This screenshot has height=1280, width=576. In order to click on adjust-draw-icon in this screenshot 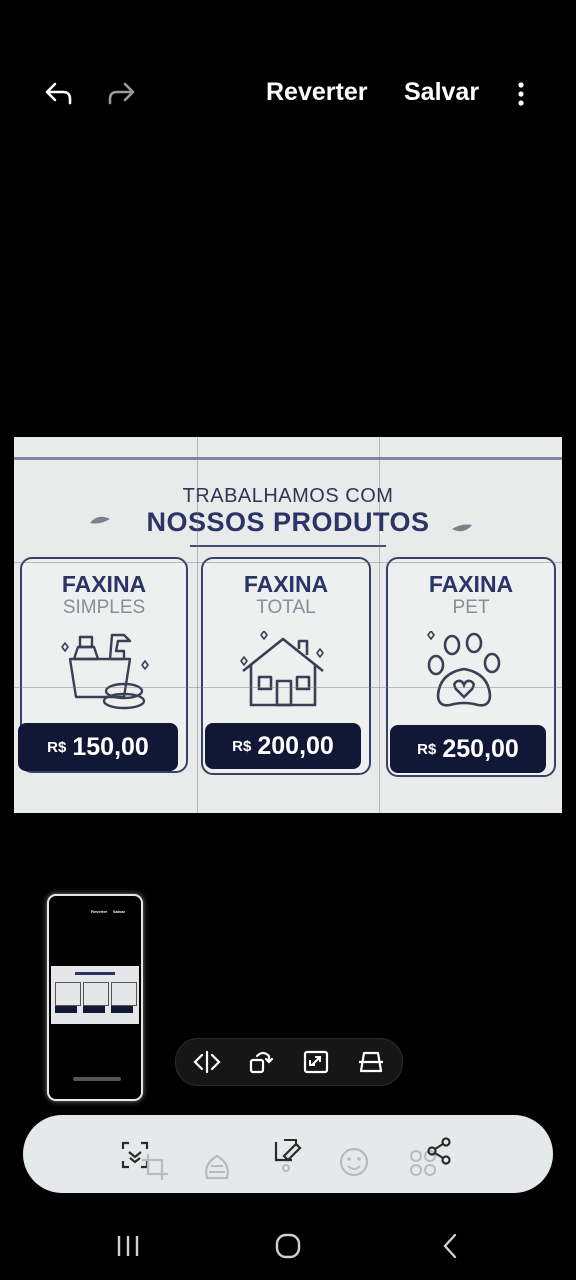, I will do `click(288, 1155)`.